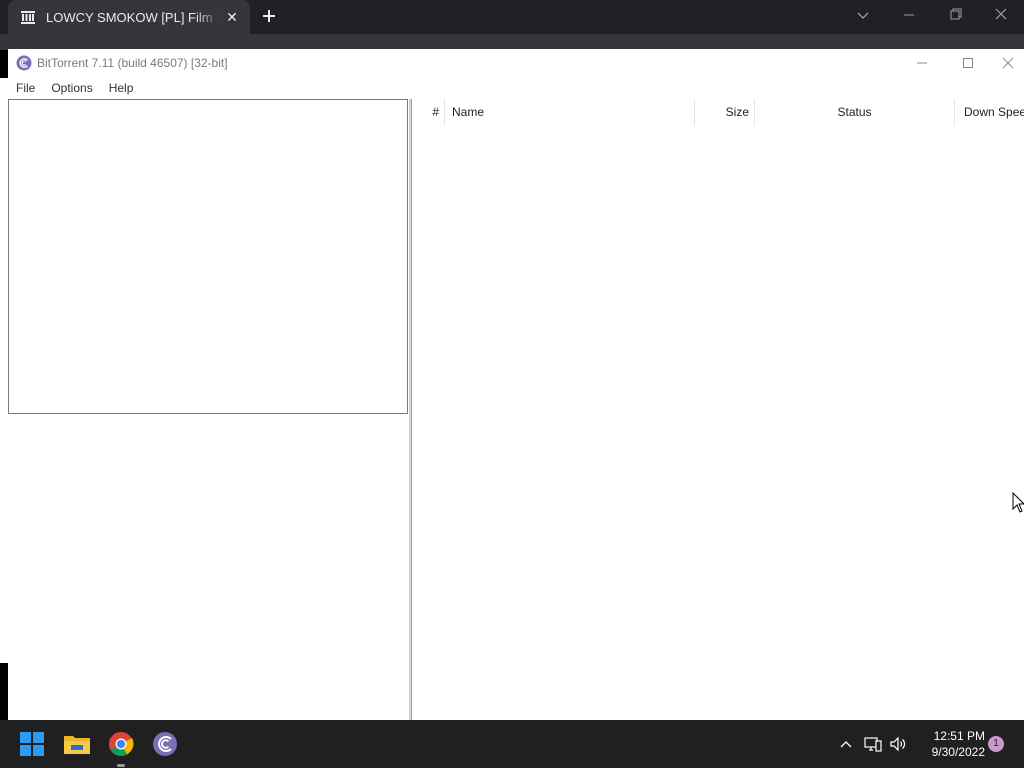  Describe the element at coordinates (863, 16) in the screenshot. I see `tab-search-chevron-icon` at that location.